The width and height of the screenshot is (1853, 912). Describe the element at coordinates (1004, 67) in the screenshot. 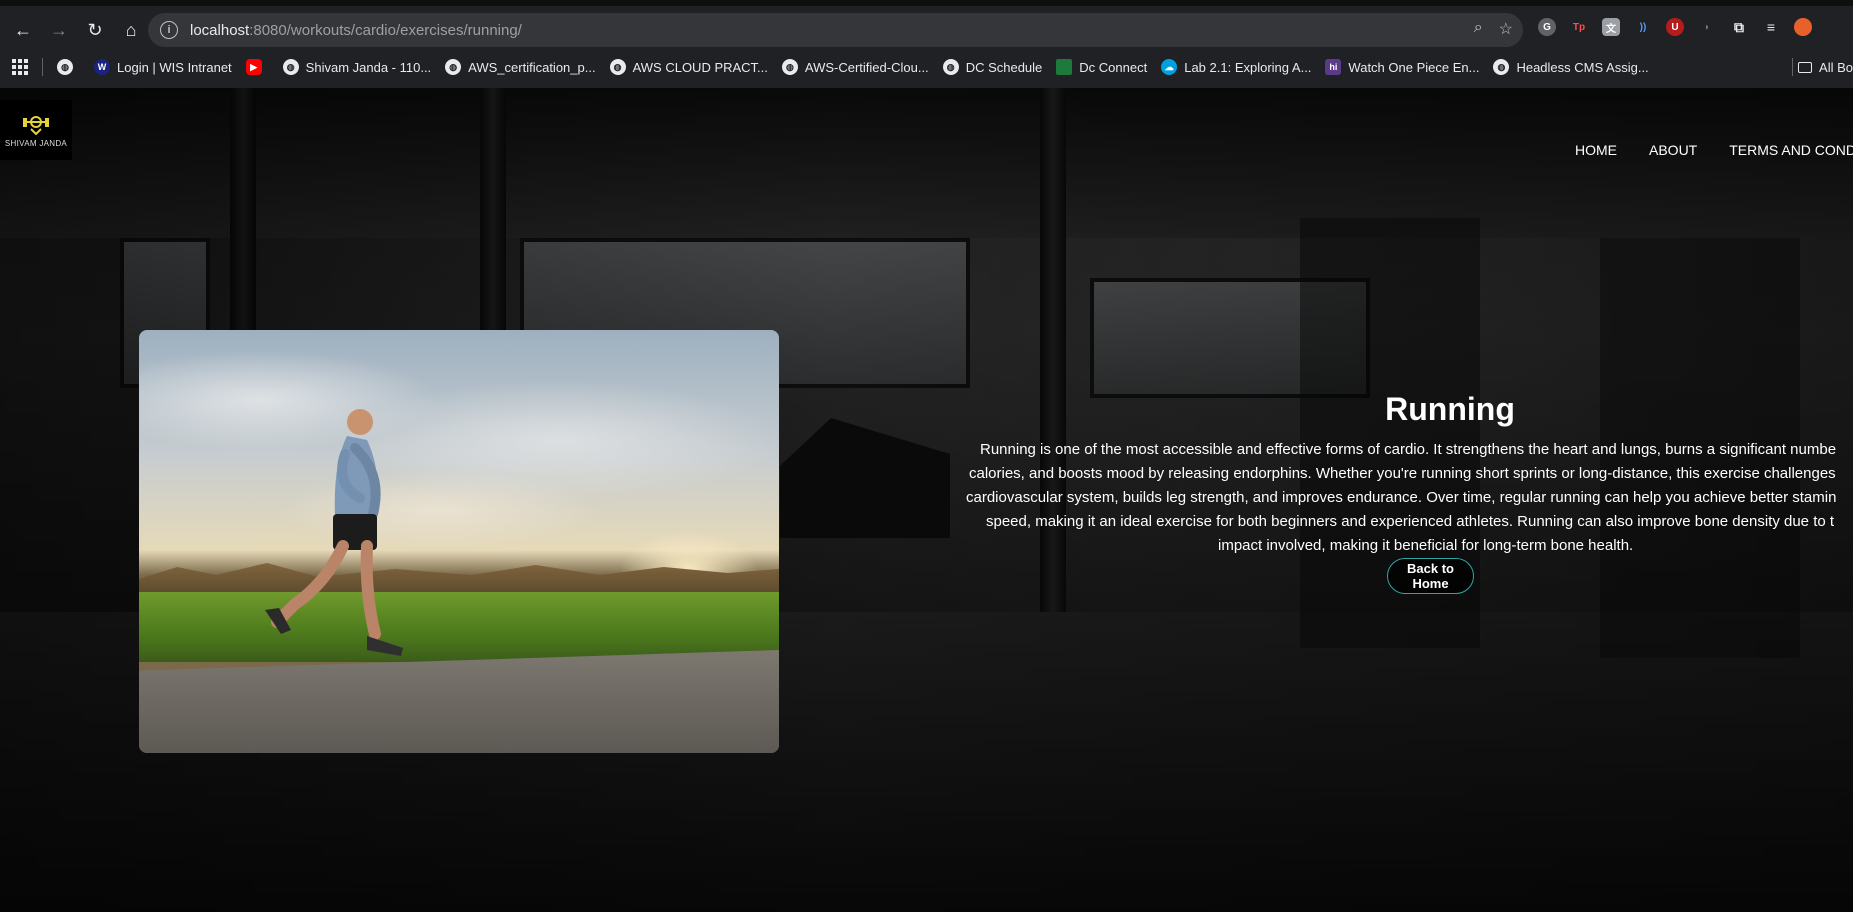

I see `bookmark-label: DC Schedule` at that location.